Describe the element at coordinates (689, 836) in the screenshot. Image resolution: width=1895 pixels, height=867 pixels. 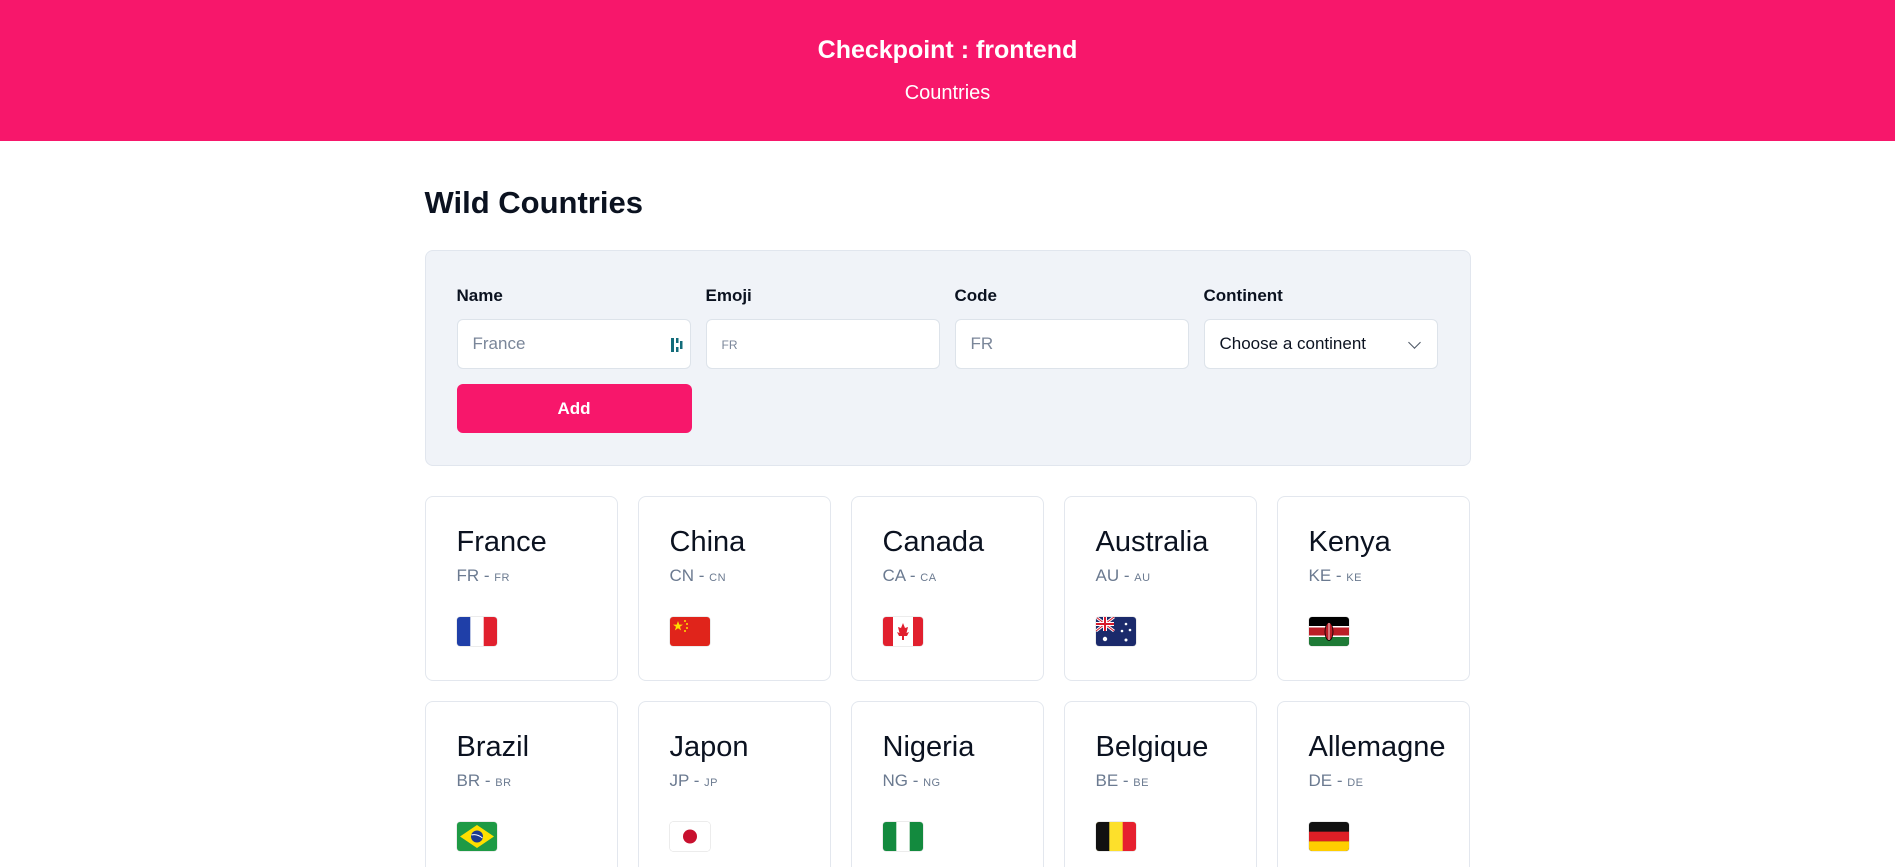
I see `flag-jp-icon` at that location.